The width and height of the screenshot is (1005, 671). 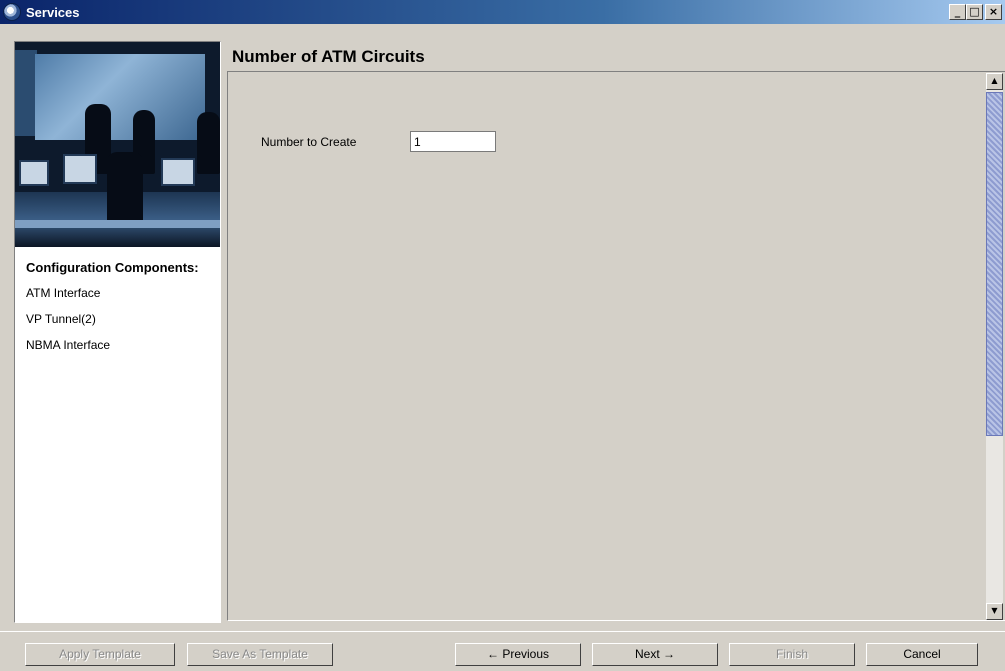 What do you see at coordinates (994, 81) in the screenshot?
I see `scroll-up-arrow-icon: ▲` at bounding box center [994, 81].